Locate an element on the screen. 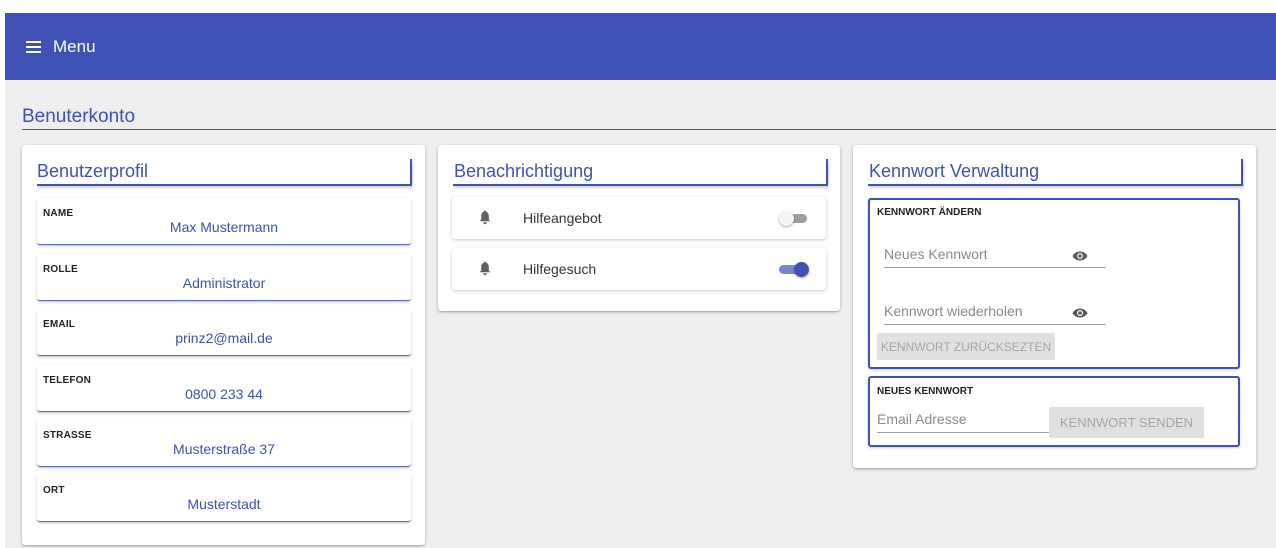 This screenshot has height=548, width=1276. send-password-button: KENNWORT SENDEN is located at coordinates (1126, 422).